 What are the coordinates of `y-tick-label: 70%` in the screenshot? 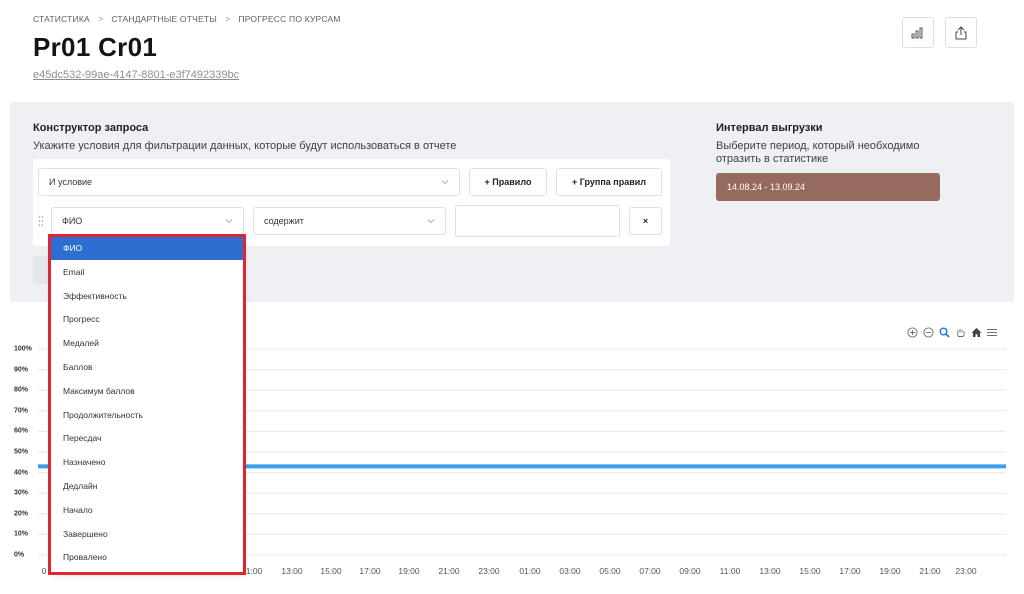 It's located at (21, 411).